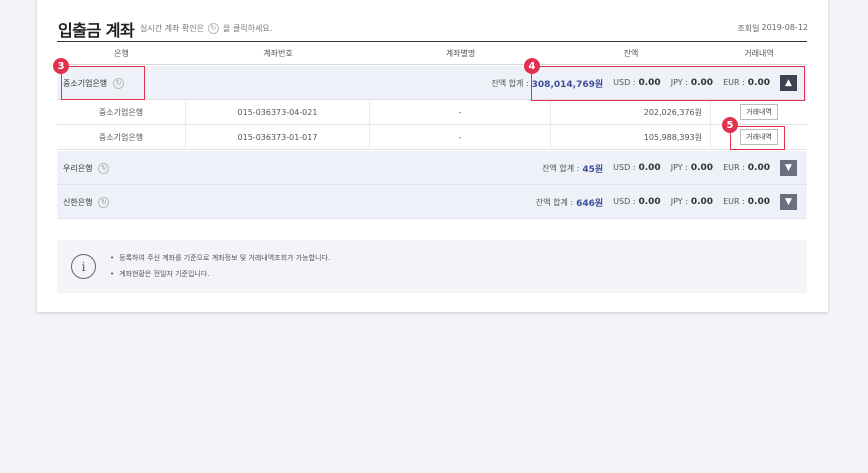 This screenshot has height=473, width=868. What do you see at coordinates (103, 83) in the screenshot?
I see `highlight-bank-name` at bounding box center [103, 83].